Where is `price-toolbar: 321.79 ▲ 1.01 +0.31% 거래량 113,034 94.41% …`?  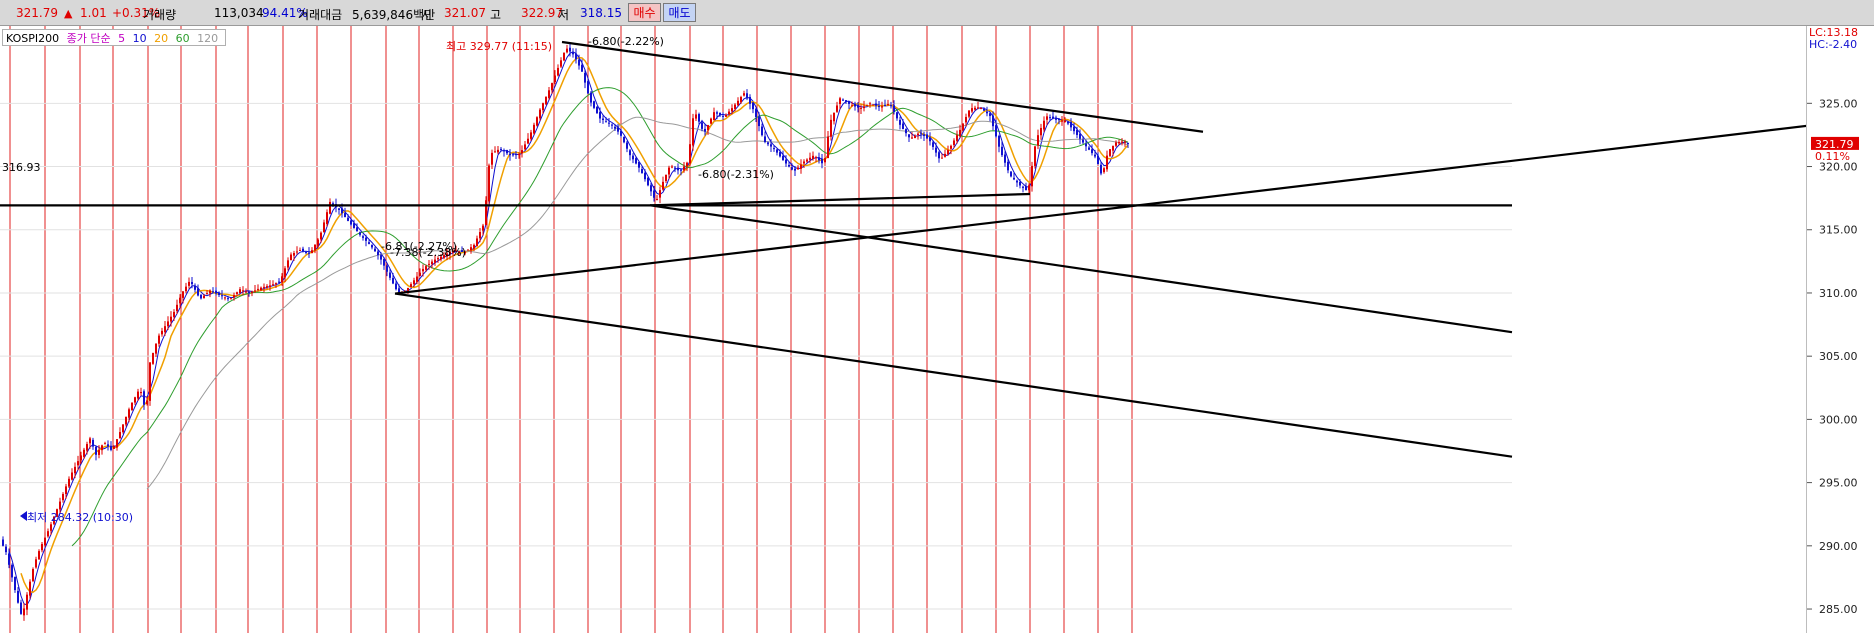
price-toolbar: 321.79 ▲ 1.01 +0.31% 거래량 113,034 94.41% … is located at coordinates (937, 13).